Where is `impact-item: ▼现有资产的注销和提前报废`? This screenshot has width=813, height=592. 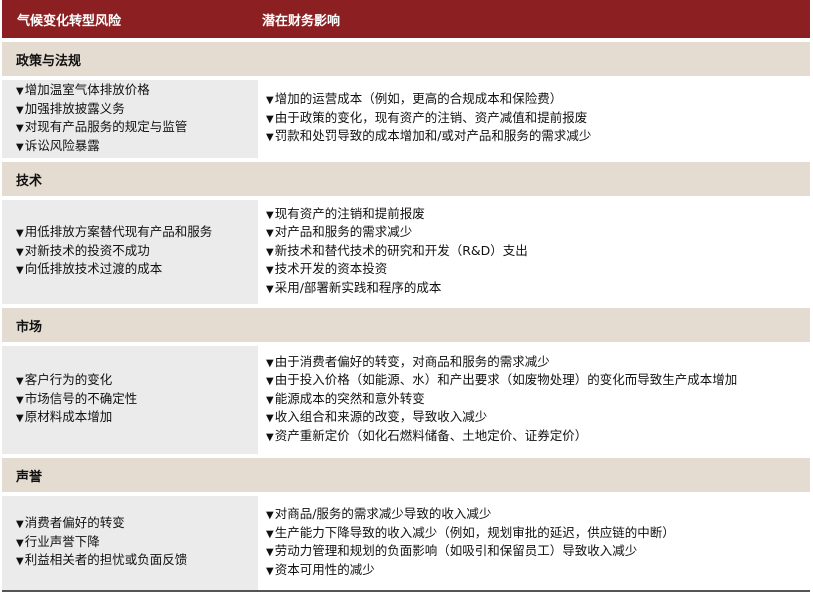
impact-item: ▼现有资产的注销和提前报废 is located at coordinates (538, 215).